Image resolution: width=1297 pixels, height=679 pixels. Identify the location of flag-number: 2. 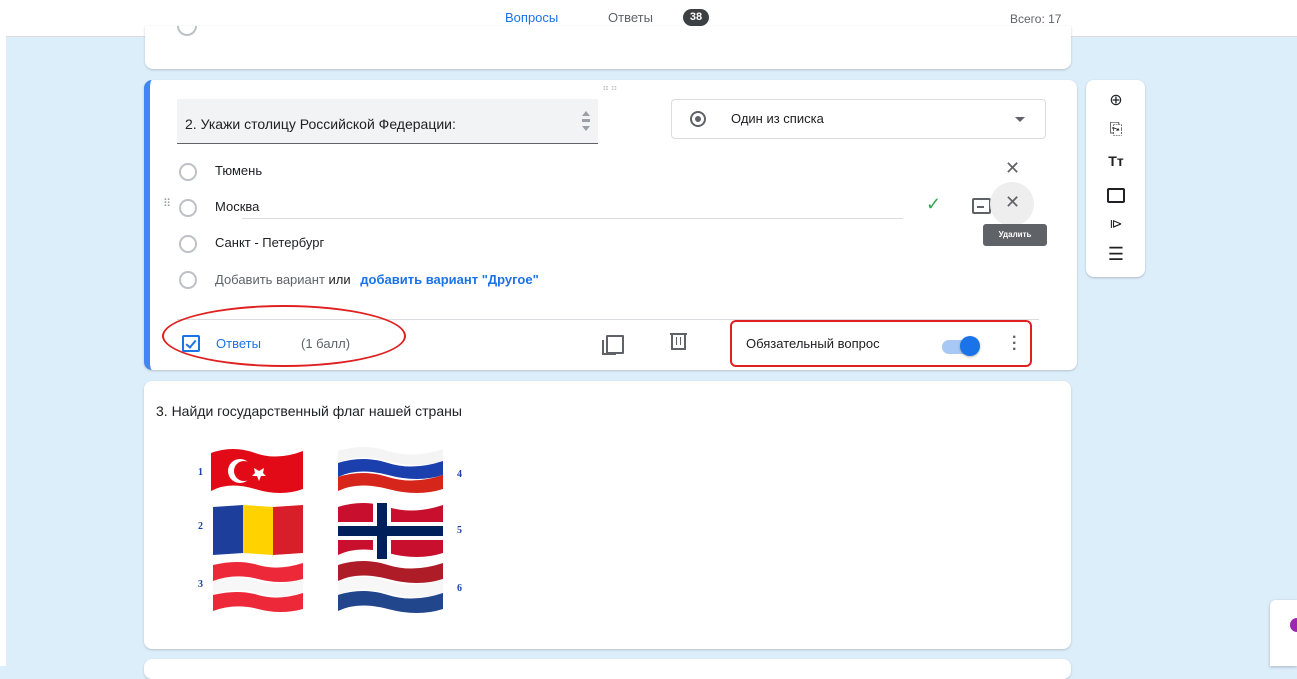
(200, 526).